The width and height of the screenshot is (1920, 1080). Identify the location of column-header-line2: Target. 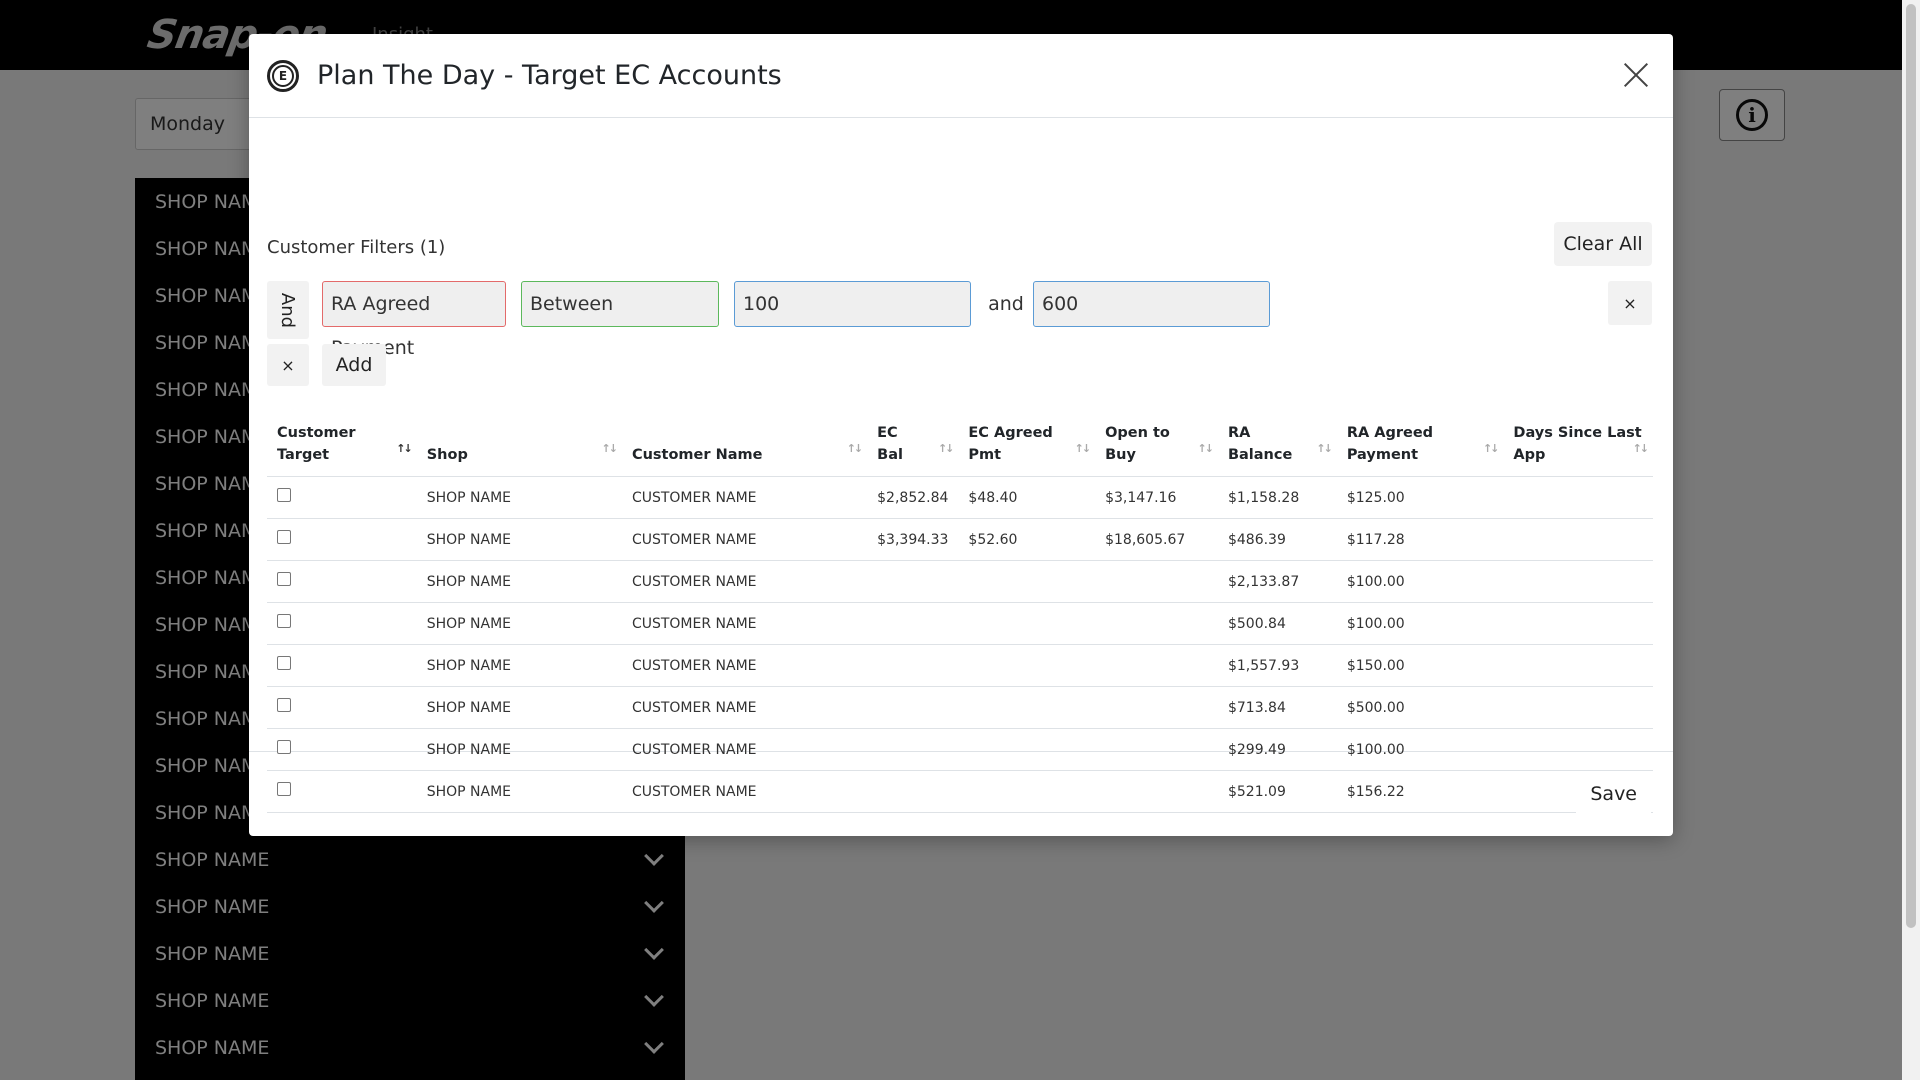
(303, 455).